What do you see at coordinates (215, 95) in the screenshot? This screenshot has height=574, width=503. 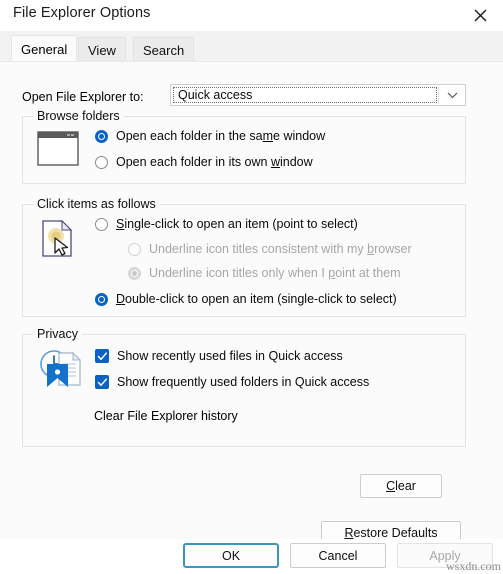 I see `open-to-value: Quick access` at bounding box center [215, 95].